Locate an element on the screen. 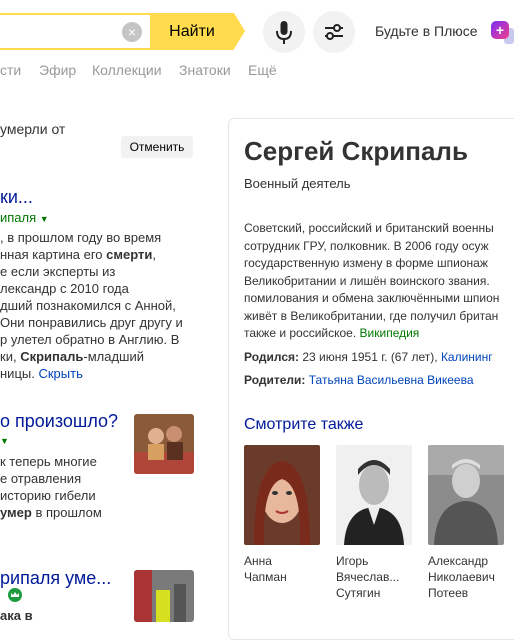  person-name: Анна Чапман is located at coordinates (285, 569).